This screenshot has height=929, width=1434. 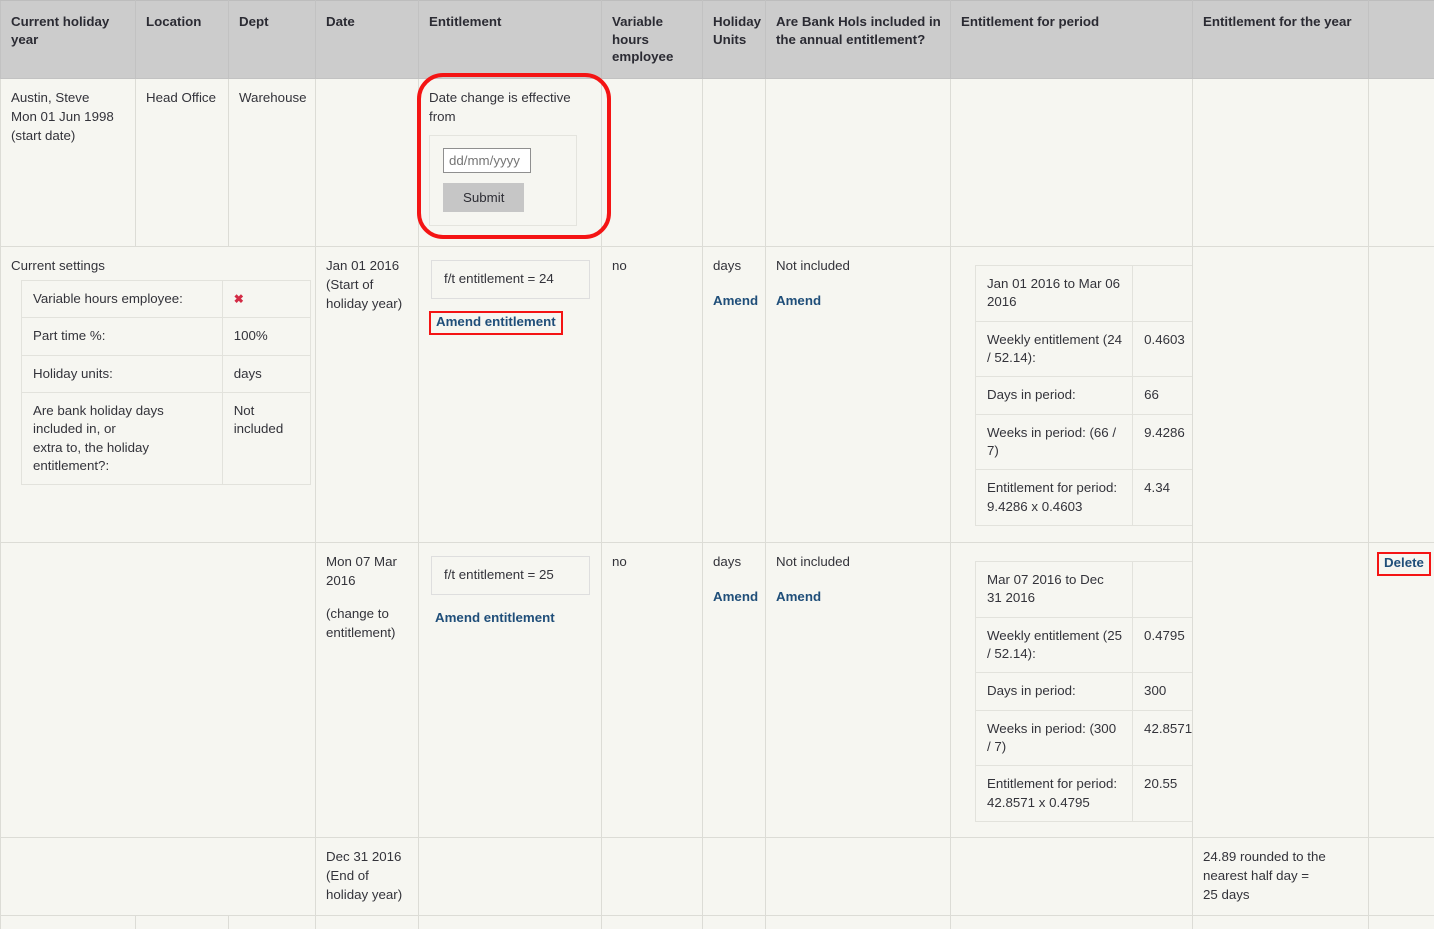 I want to click on cell-dept: Sales, so click(x=272, y=921).